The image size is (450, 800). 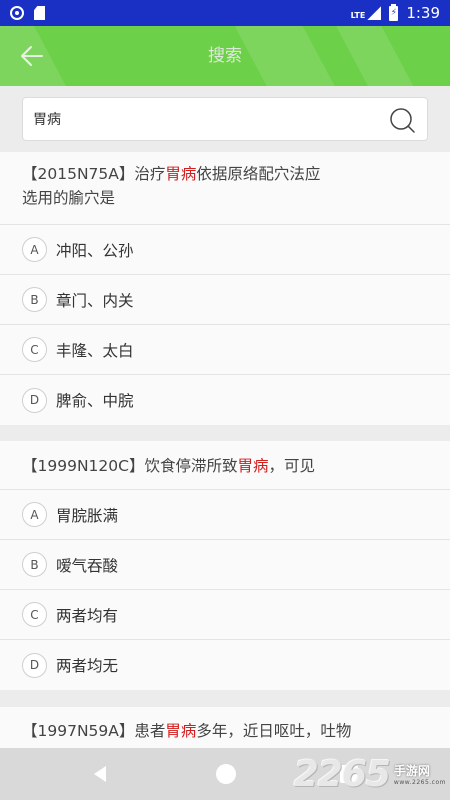 What do you see at coordinates (291, 466) in the screenshot?
I see `question-suffix: ，可见` at bounding box center [291, 466].